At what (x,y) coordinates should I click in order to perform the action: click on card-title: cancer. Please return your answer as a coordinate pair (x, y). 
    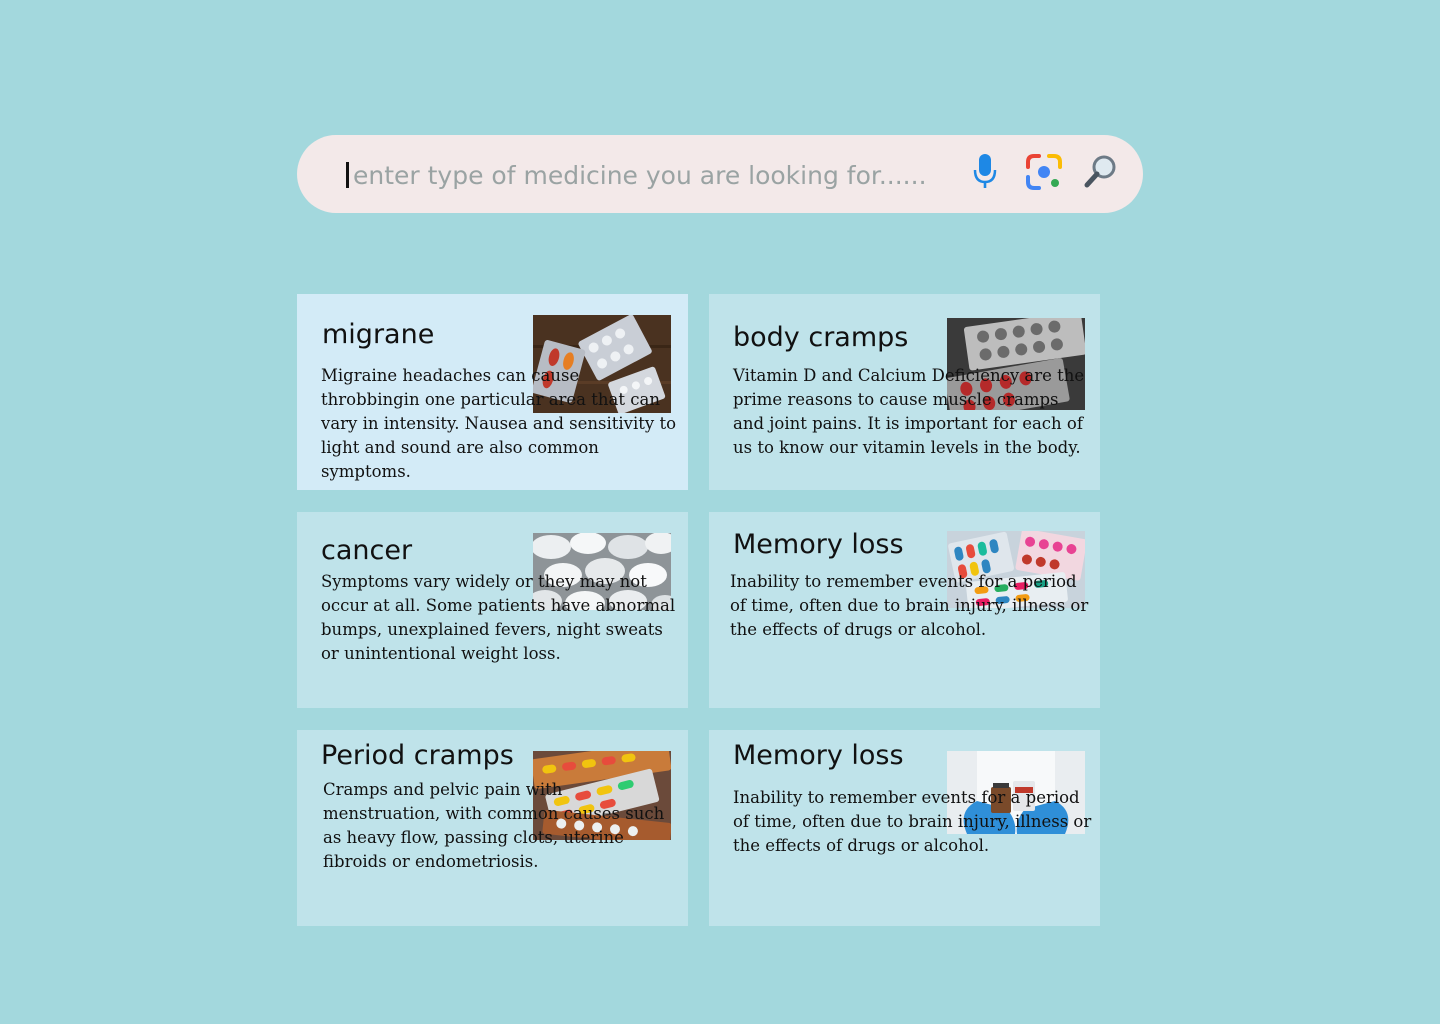
    Looking at the image, I should click on (367, 550).